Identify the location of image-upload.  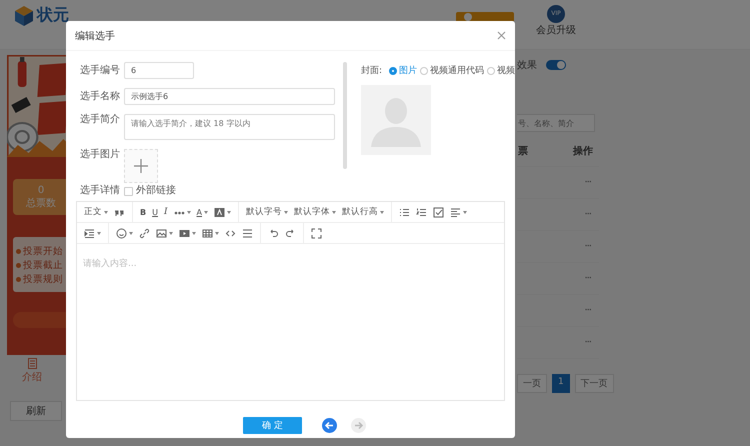
(141, 166).